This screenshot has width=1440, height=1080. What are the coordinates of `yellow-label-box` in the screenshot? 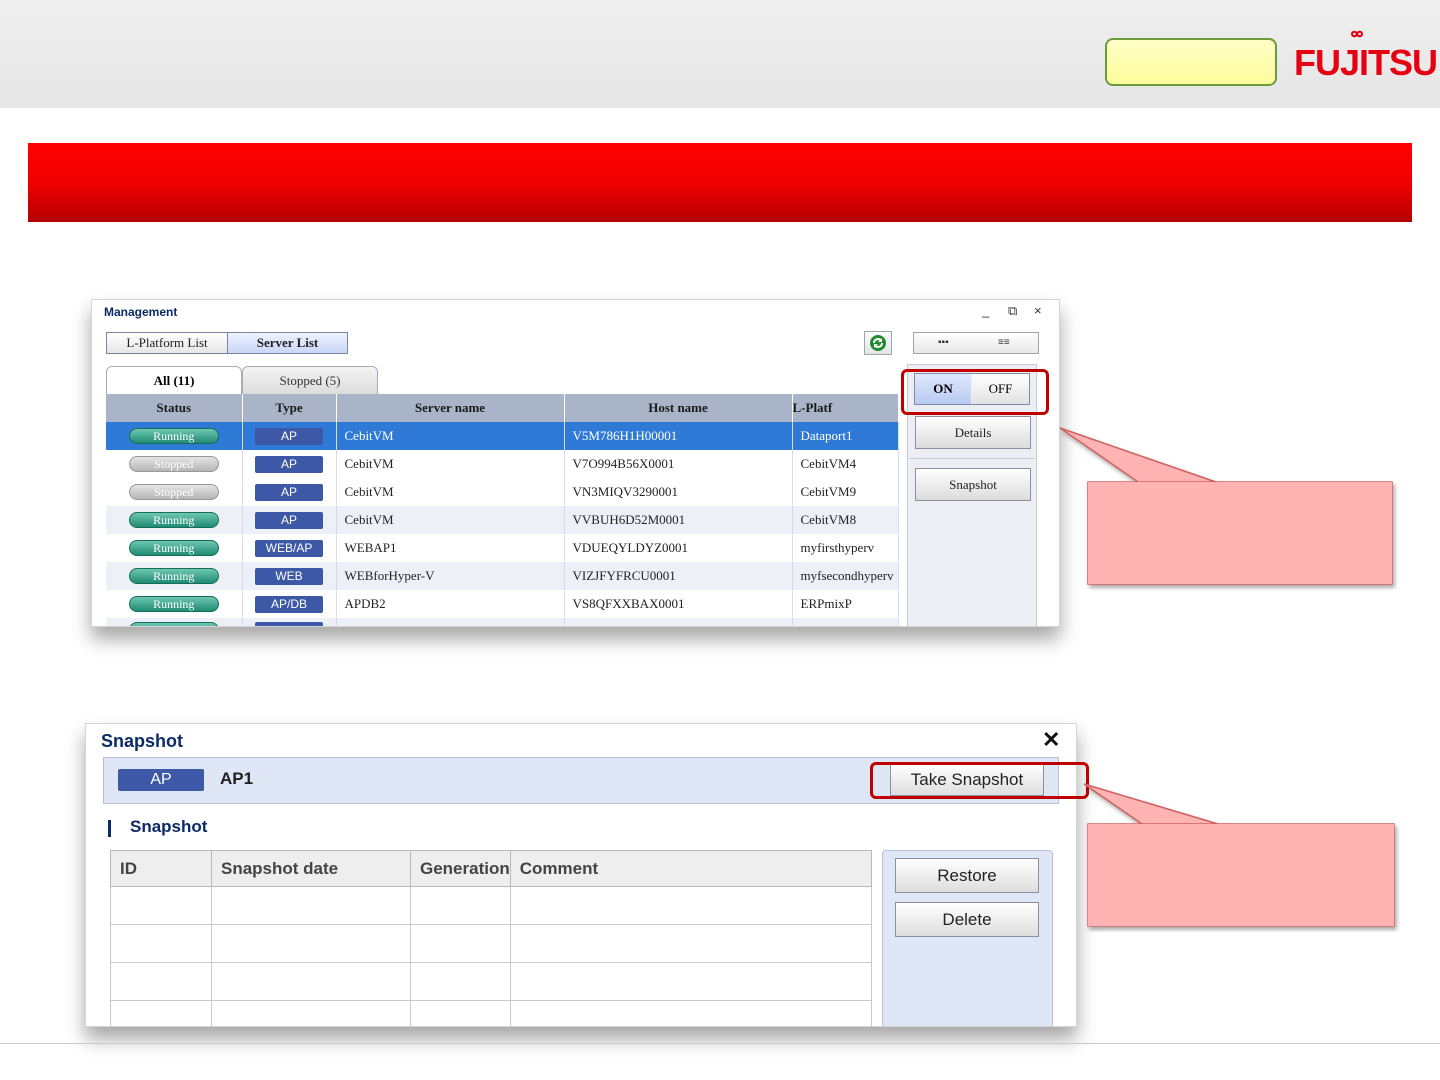 It's located at (1191, 62).